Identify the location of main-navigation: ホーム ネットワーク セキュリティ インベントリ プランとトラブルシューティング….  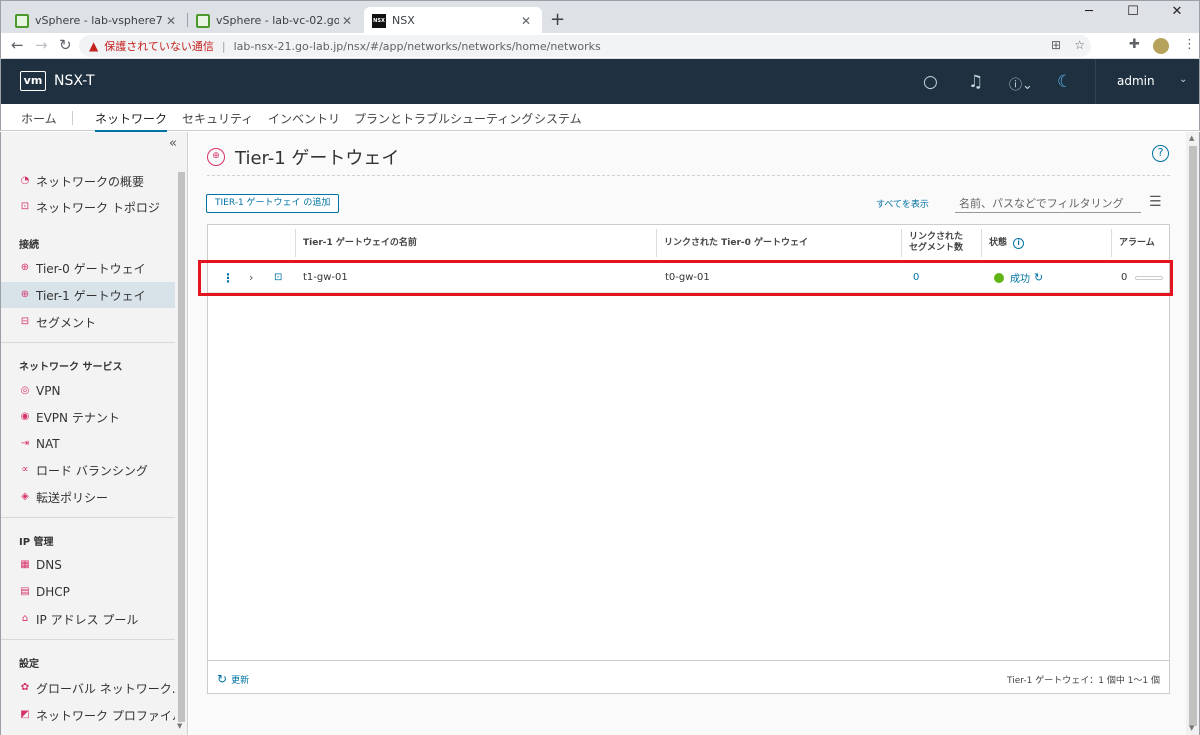
(600, 118).